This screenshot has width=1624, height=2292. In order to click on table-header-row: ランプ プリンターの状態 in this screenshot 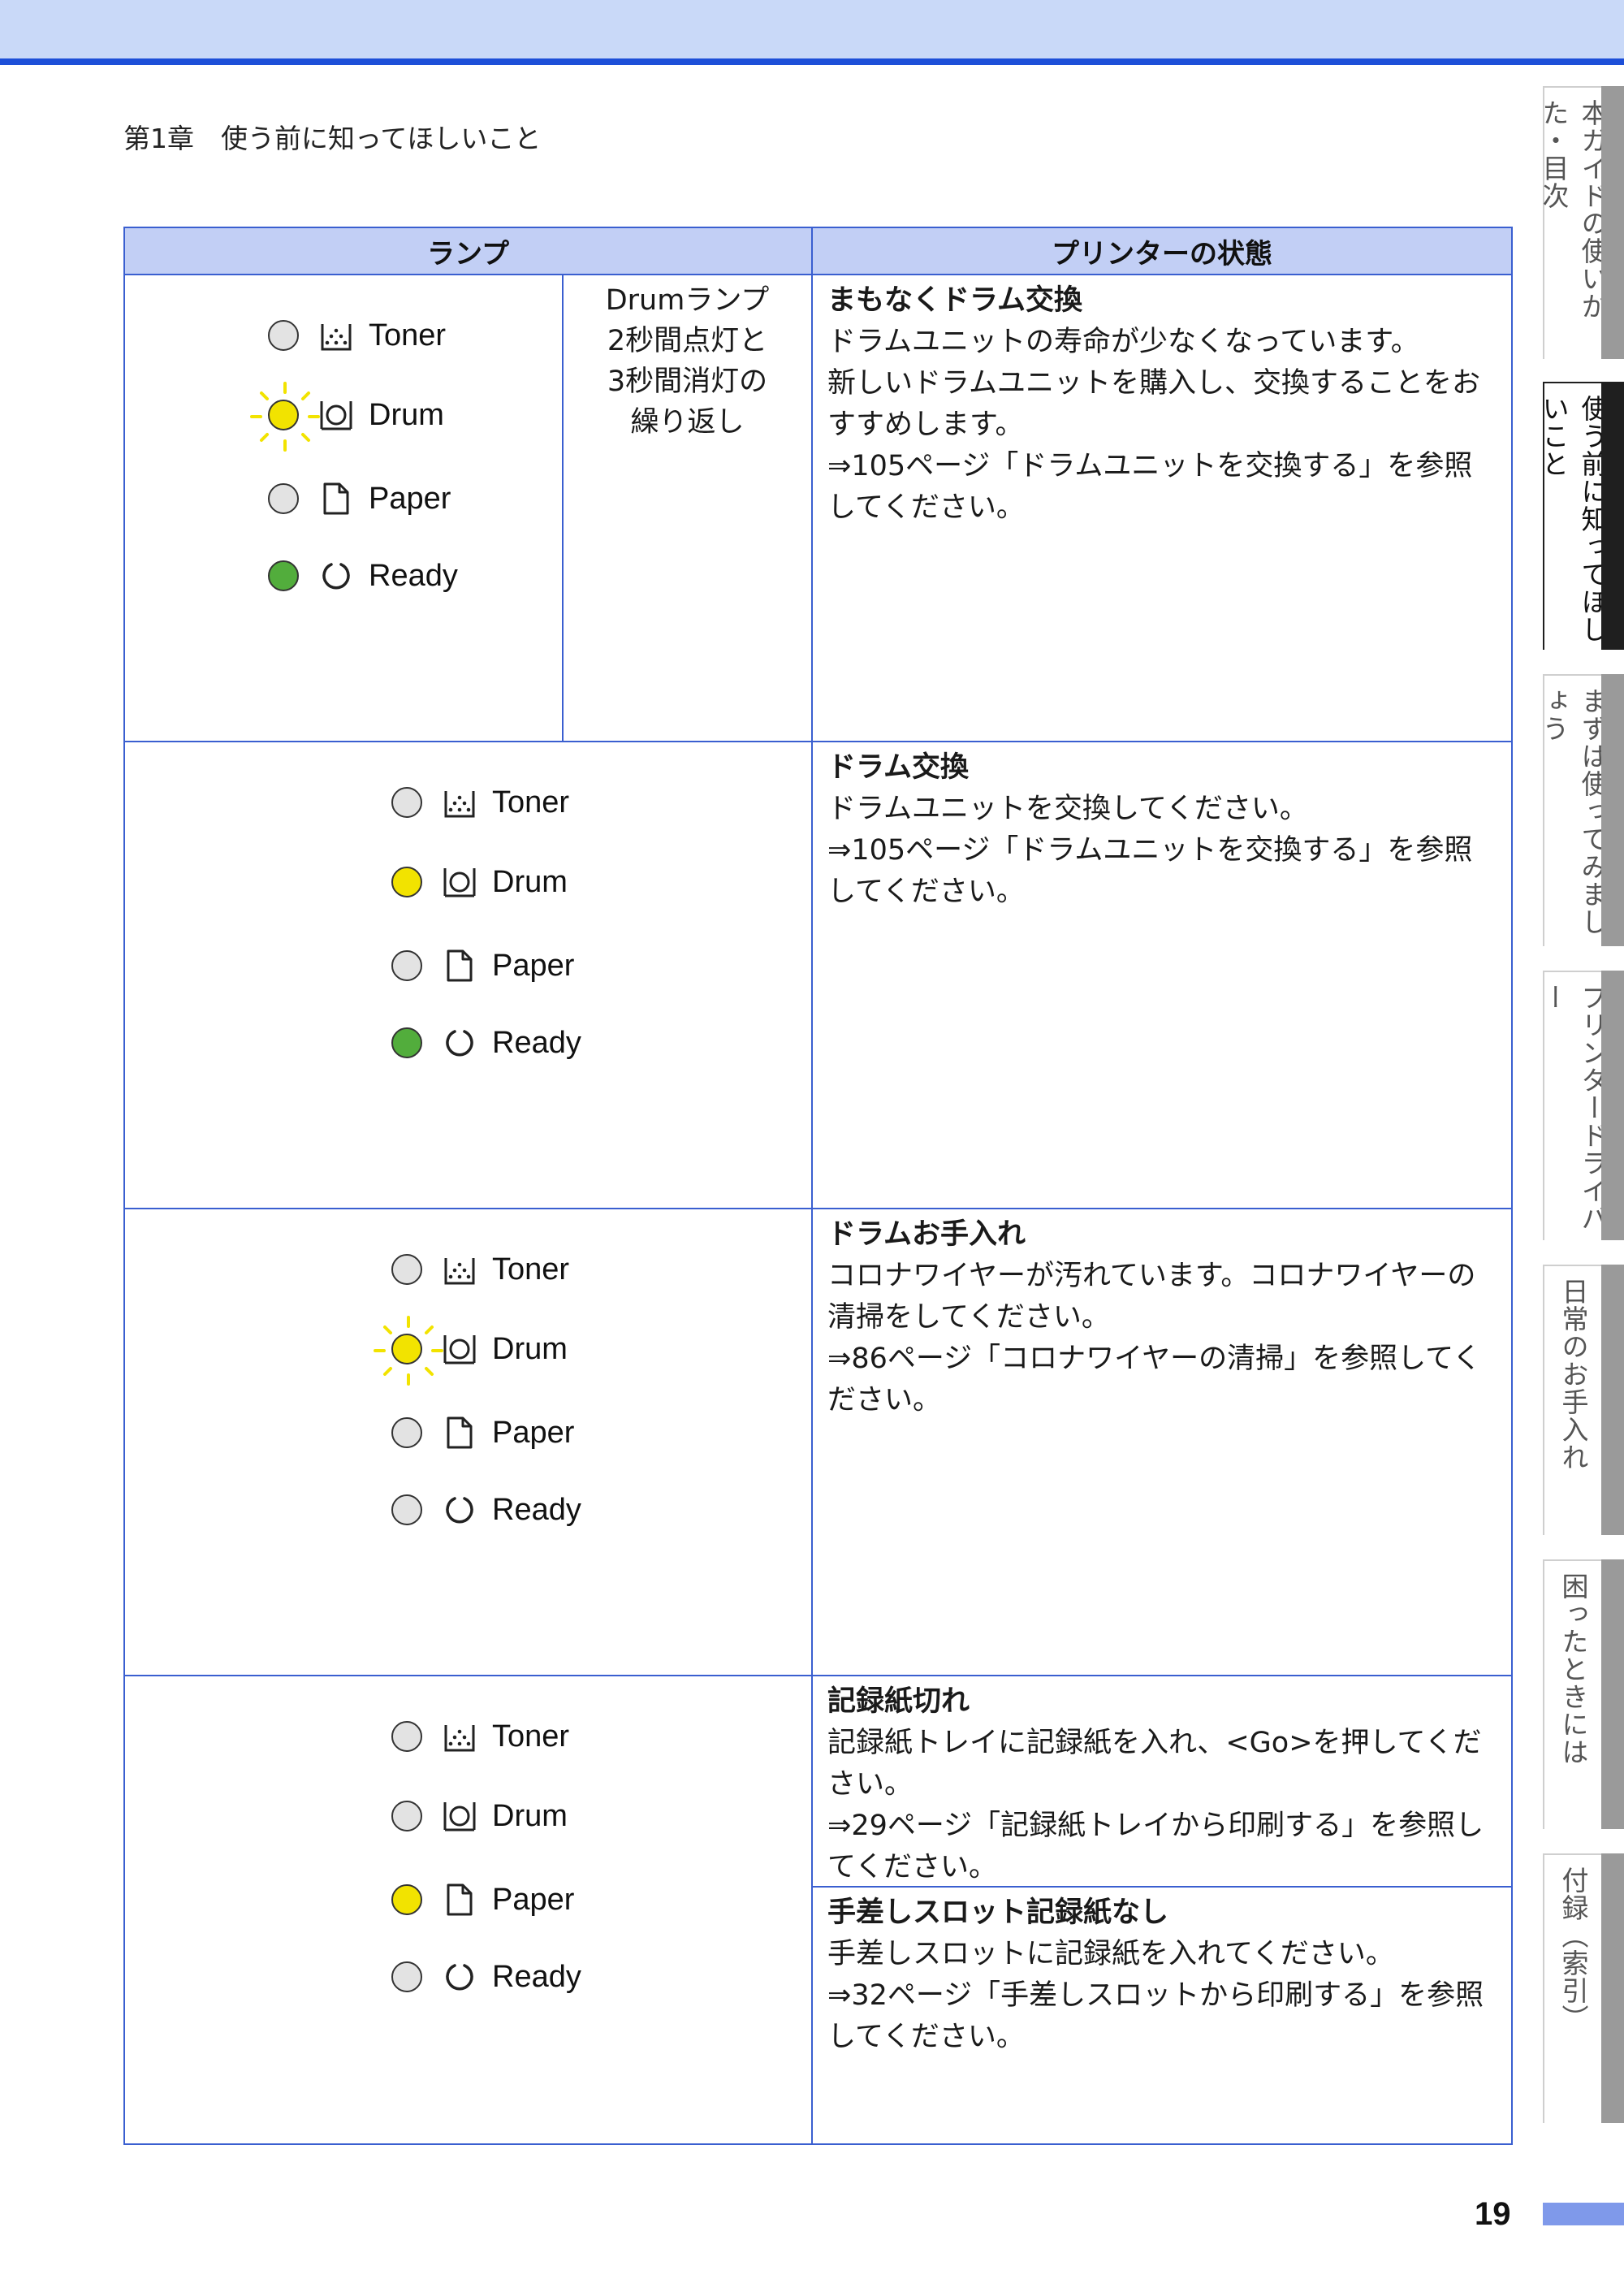, I will do `click(818, 251)`.